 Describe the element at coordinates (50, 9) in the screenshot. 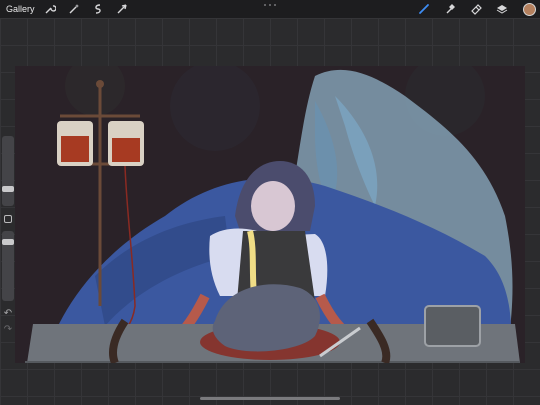

I see `wrench-icon` at that location.